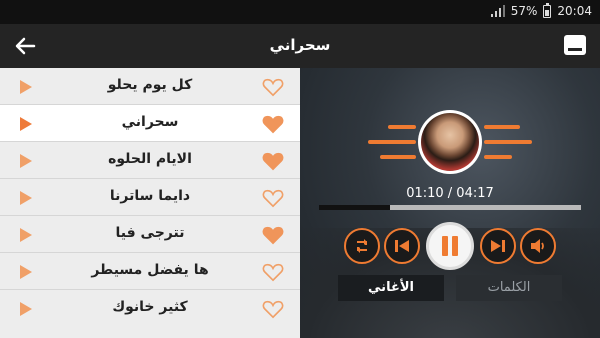 The image size is (600, 338). I want to click on song-title: تترجى فيا, so click(150, 233).